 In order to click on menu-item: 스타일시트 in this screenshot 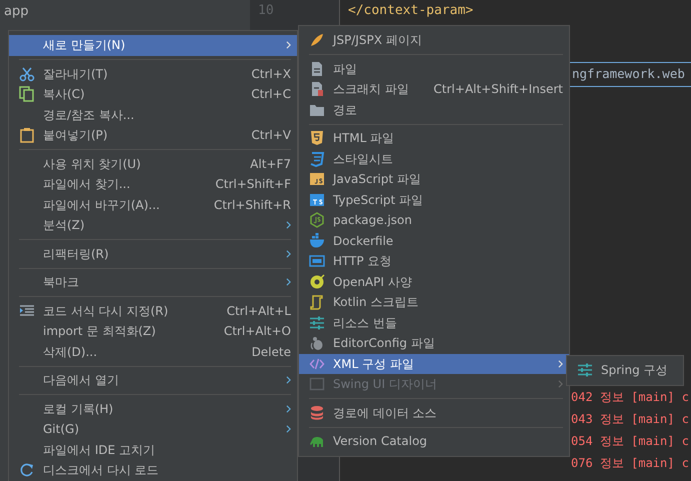, I will do `click(434, 158)`.